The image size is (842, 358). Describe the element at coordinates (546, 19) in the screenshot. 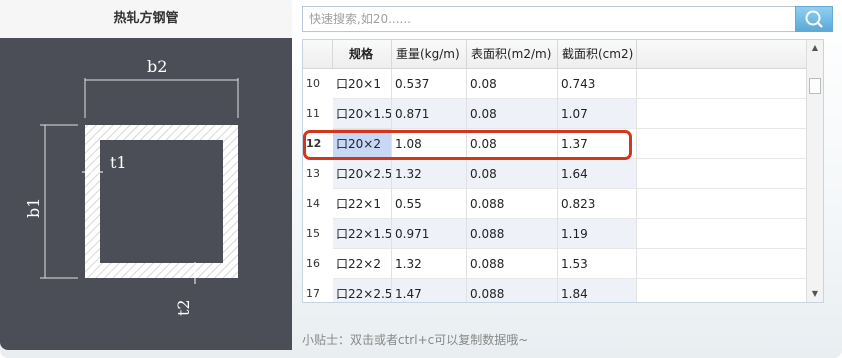

I see `search-input` at that location.